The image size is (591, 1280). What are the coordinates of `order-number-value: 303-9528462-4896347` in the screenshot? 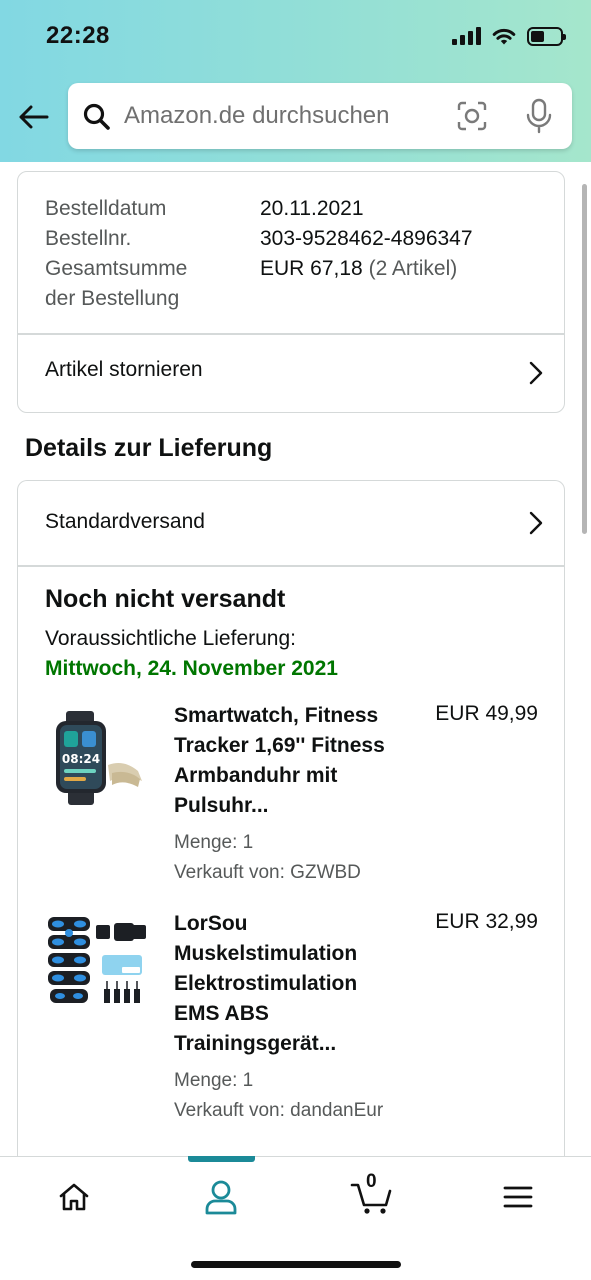 It's located at (366, 238).